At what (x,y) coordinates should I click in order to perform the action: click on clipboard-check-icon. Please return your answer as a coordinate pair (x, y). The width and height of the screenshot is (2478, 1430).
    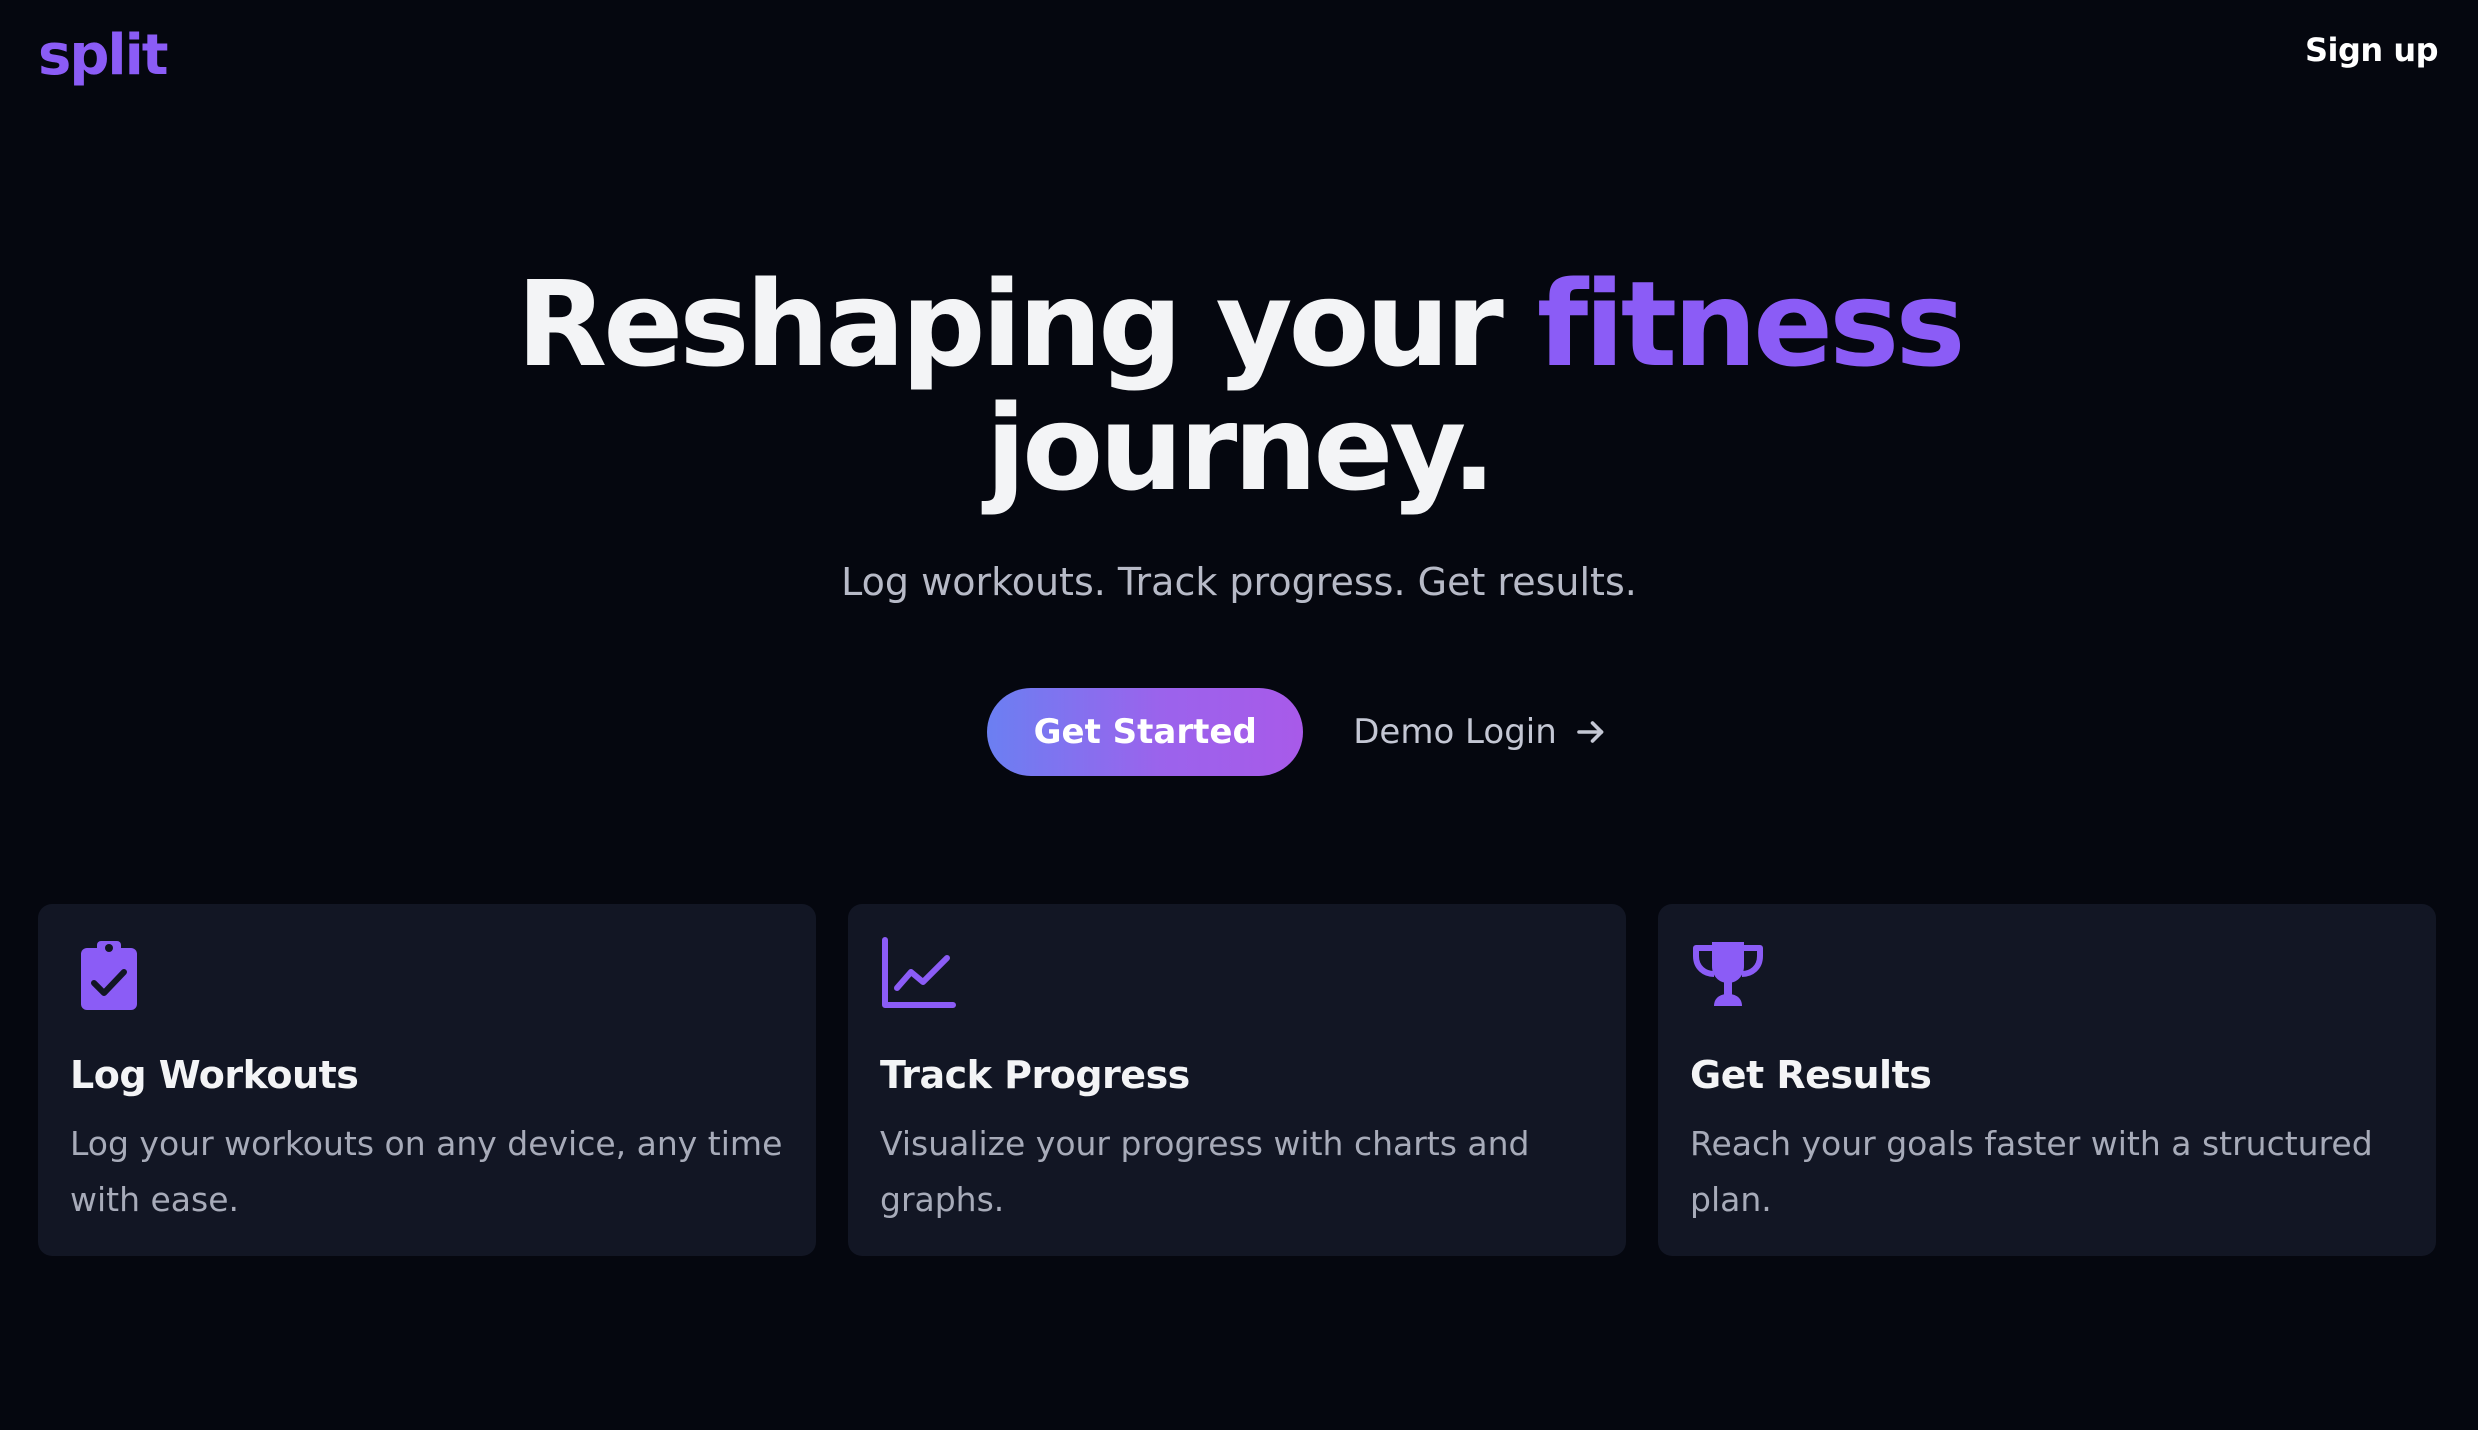
    Looking at the image, I should click on (109, 975).